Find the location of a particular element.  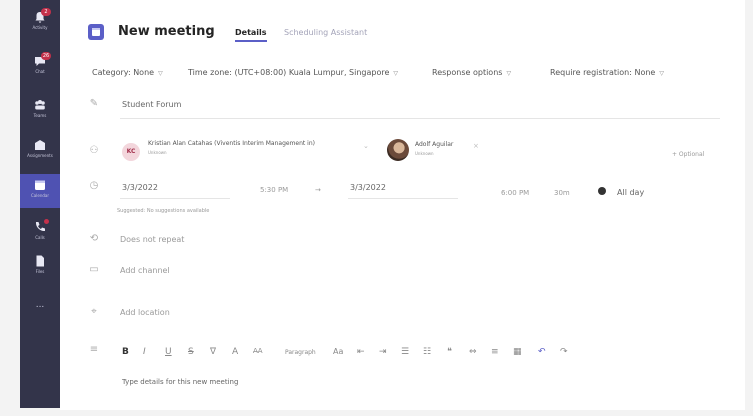

attendee-name: Adolf Aguilar is located at coordinates (434, 144).